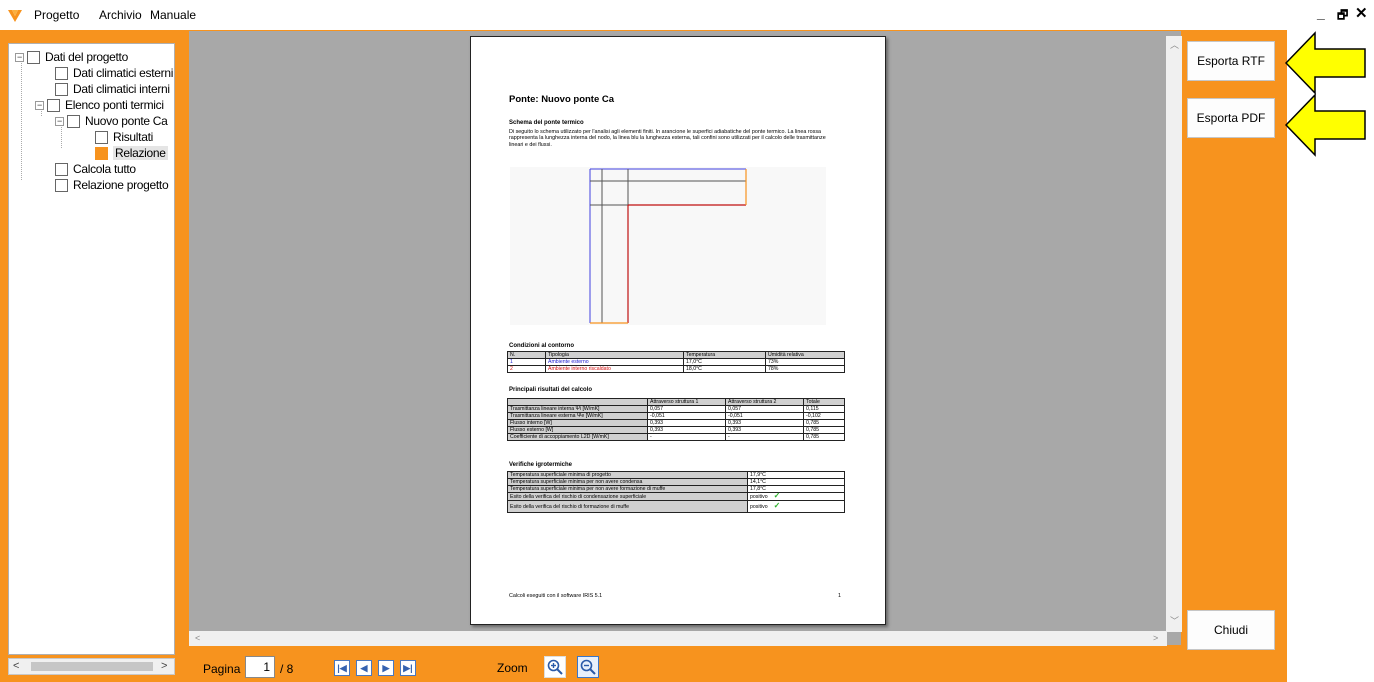  I want to click on tree-item-elenco-ponti: − Elenco ponti termici, so click(99, 105).